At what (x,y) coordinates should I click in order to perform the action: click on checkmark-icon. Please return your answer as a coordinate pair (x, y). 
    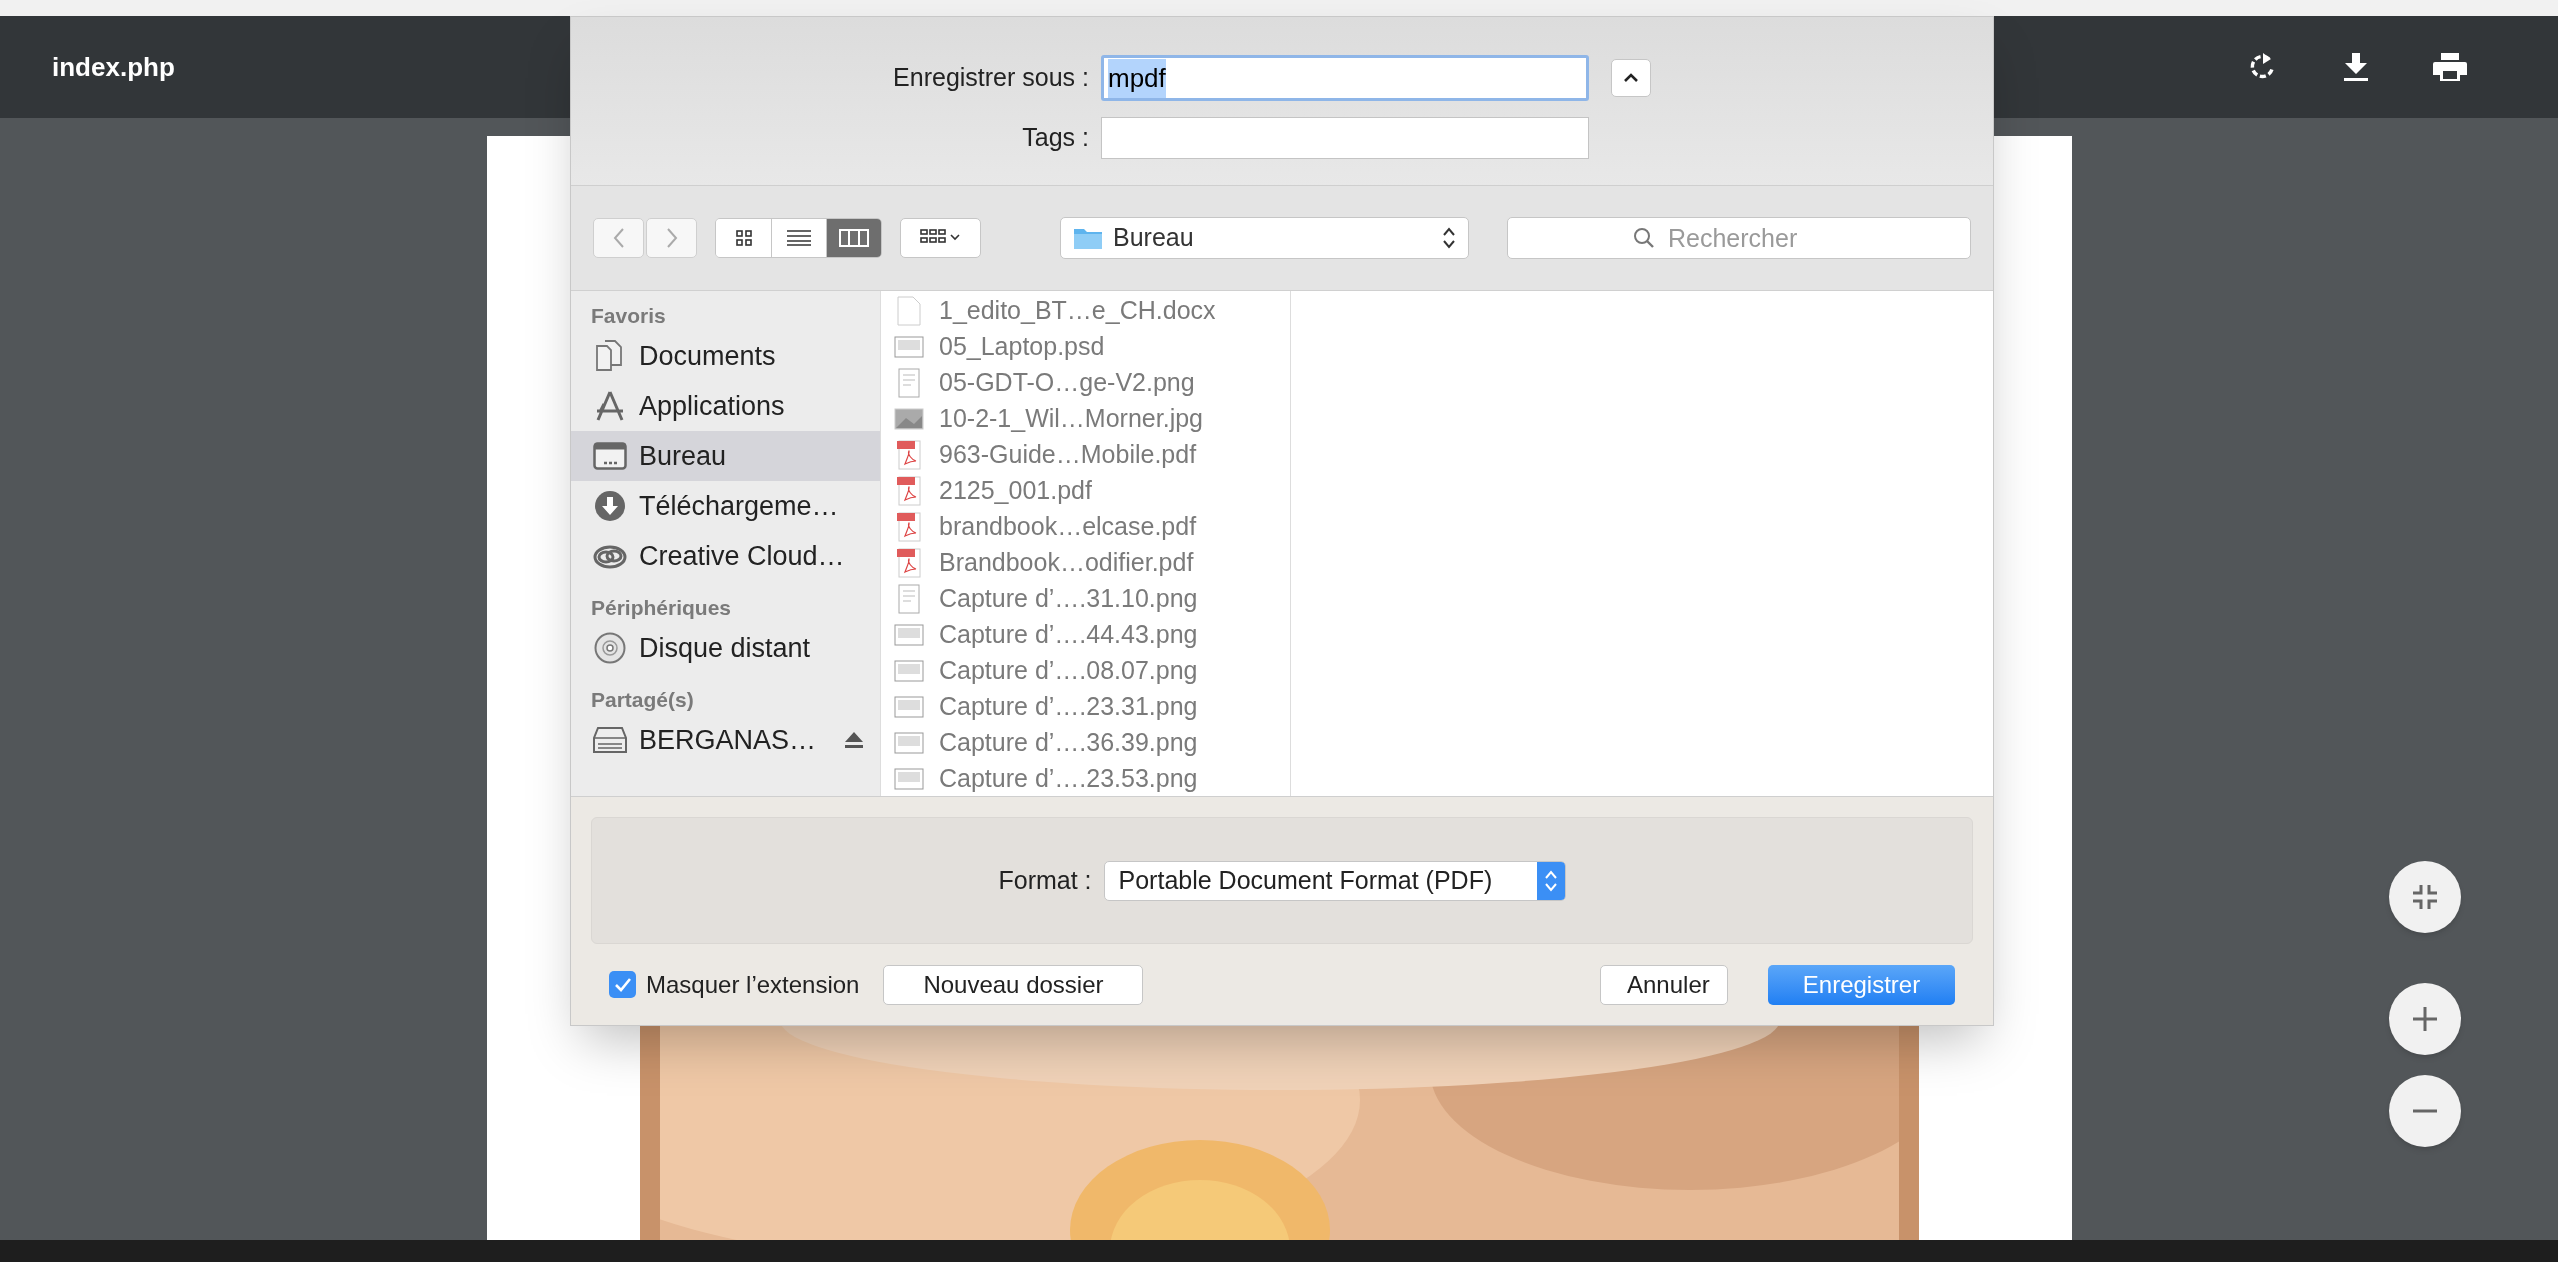
    Looking at the image, I should click on (622, 984).